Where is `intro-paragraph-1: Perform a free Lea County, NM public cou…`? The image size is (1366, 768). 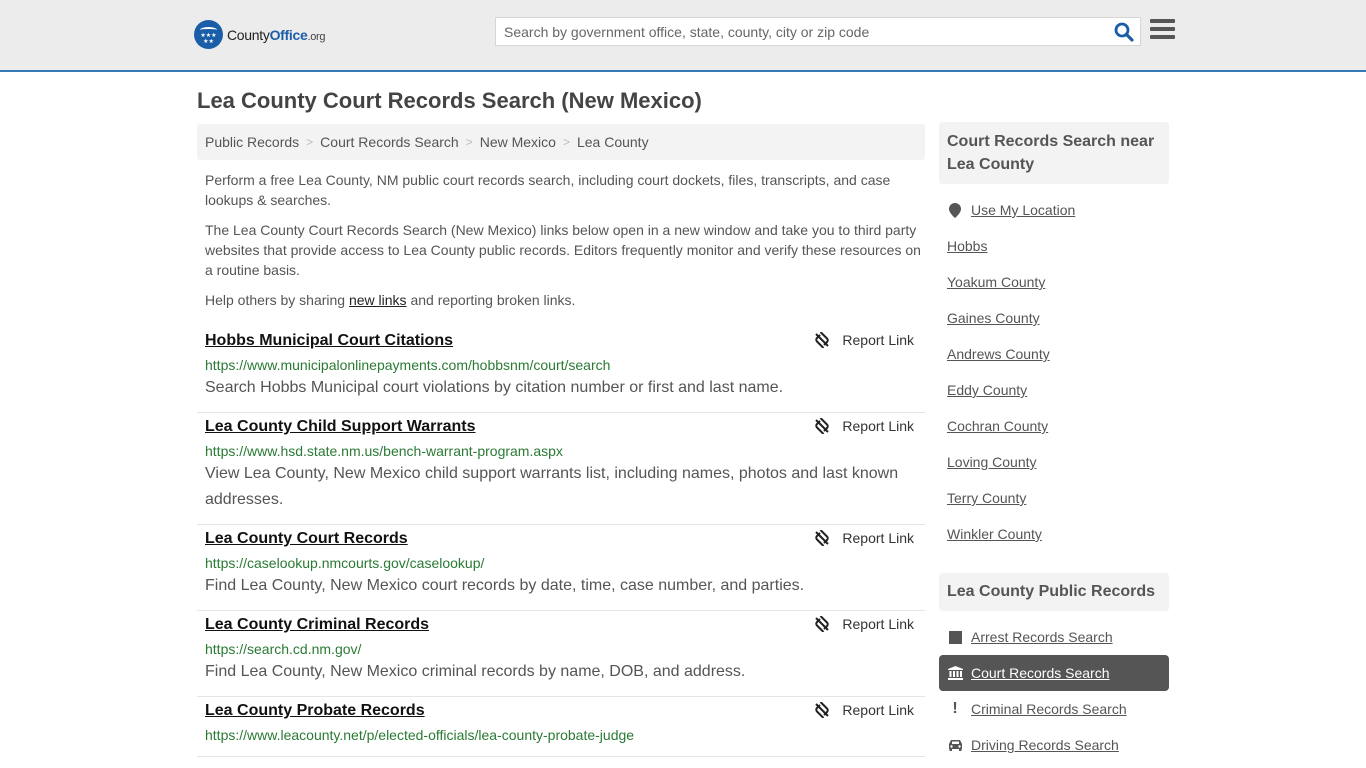 intro-paragraph-1: Perform a free Lea County, NM public cou… is located at coordinates (548, 190).